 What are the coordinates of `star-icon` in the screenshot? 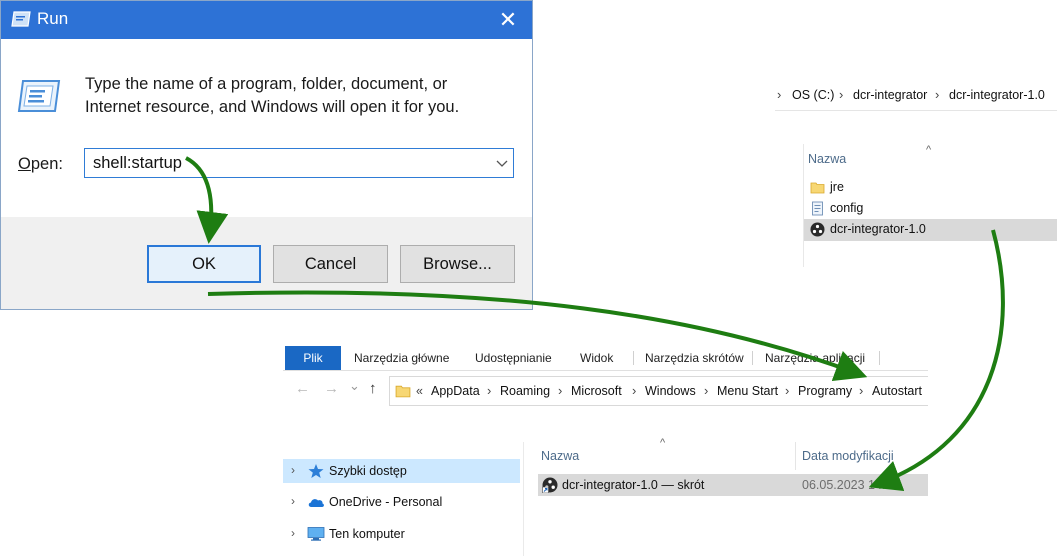 It's located at (316, 471).